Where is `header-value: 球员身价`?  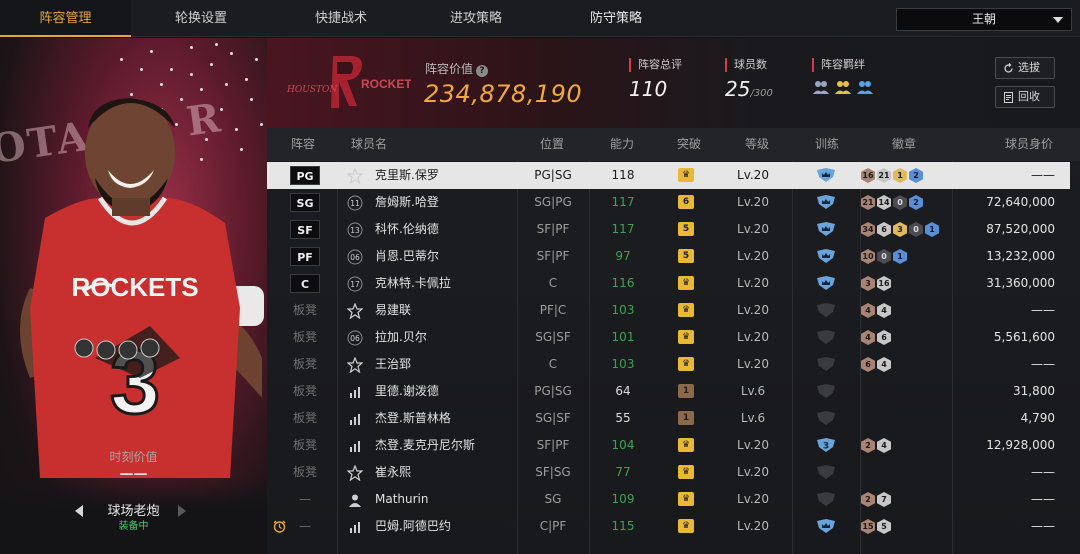 header-value: 球员身价 is located at coordinates (1029, 144).